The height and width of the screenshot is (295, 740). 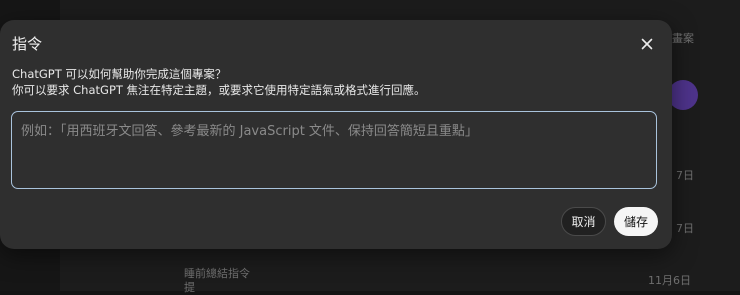 I want to click on dialog-title: 指令, so click(x=27, y=44).